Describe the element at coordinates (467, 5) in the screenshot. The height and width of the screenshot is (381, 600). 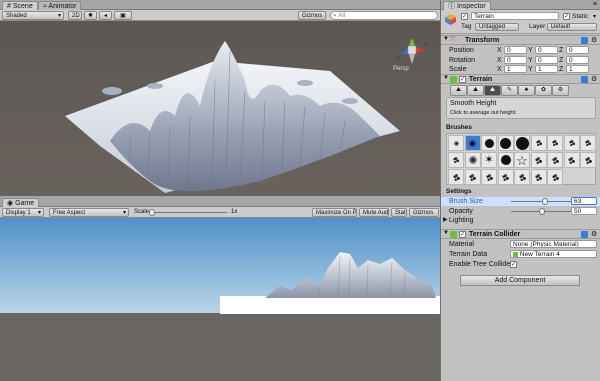
I see `tab-inspector: ⓘ Inspector` at that location.